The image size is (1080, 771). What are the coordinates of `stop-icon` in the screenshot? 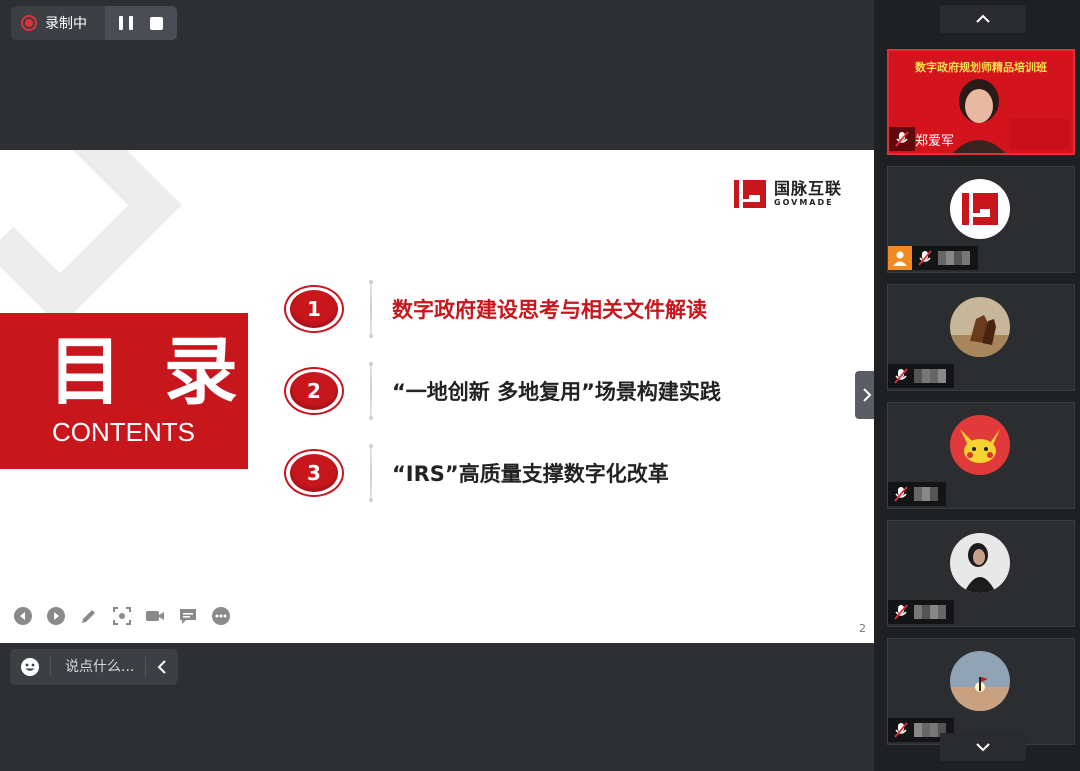 It's located at (156, 23).